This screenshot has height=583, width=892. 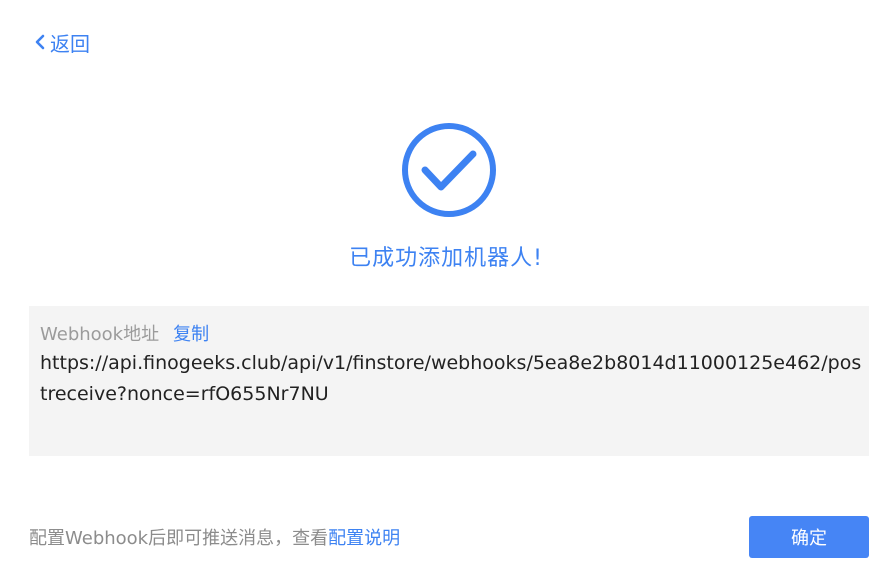 I want to click on footer-note: 配置Webhook后即可推送消息，查看配置说明, so click(x=214, y=537).